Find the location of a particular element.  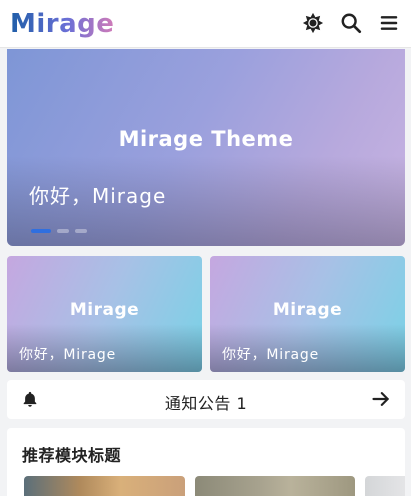

theme-toggle-icon is located at coordinates (313, 23).